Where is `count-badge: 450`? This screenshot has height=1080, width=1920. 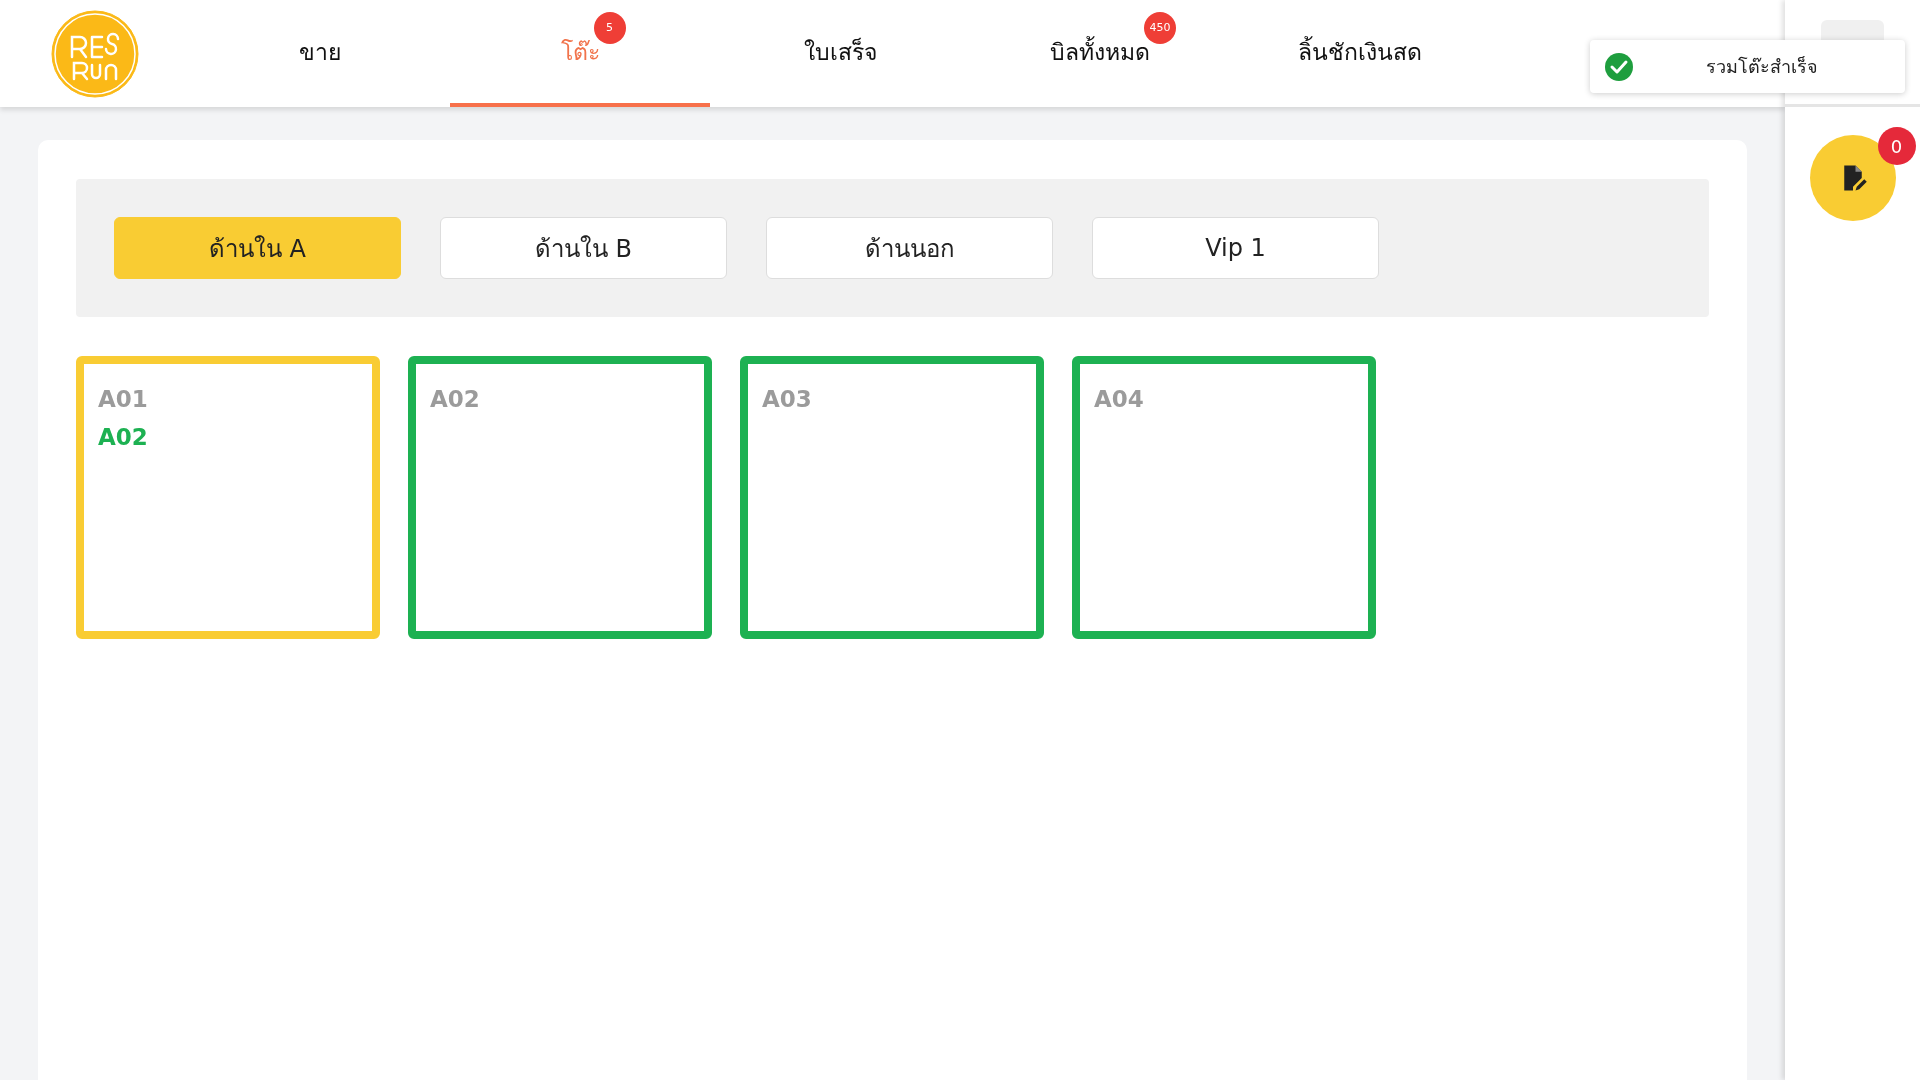 count-badge: 450 is located at coordinates (1160, 27).